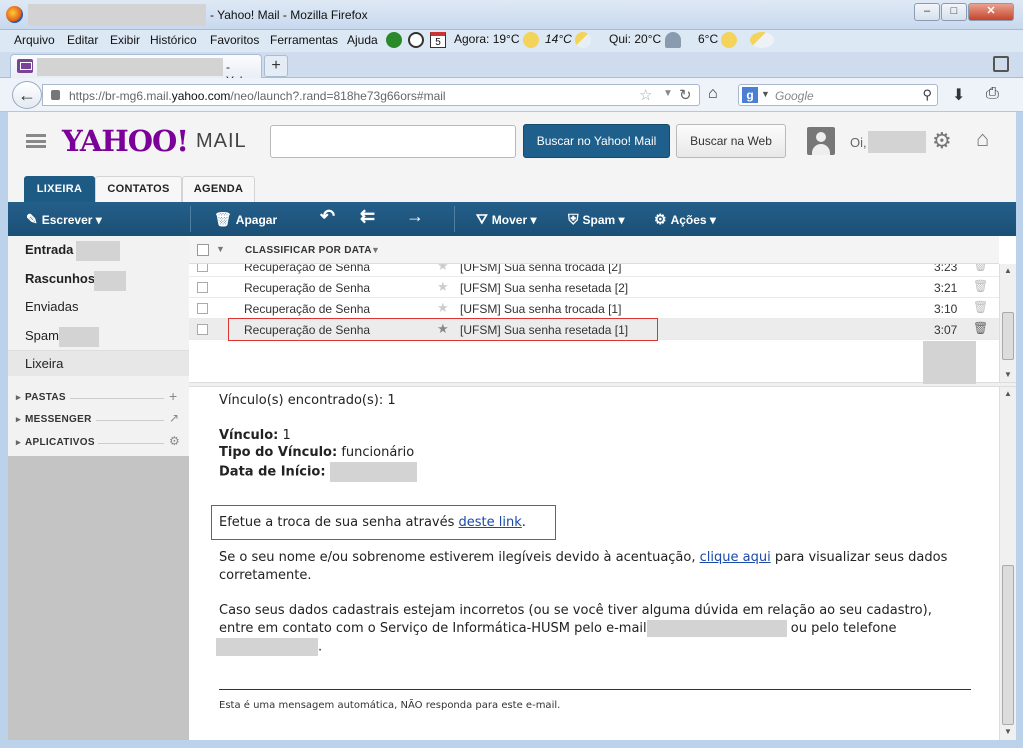 This screenshot has height=748, width=1023. I want to click on select-dropdown-icon: ▼, so click(220, 249).